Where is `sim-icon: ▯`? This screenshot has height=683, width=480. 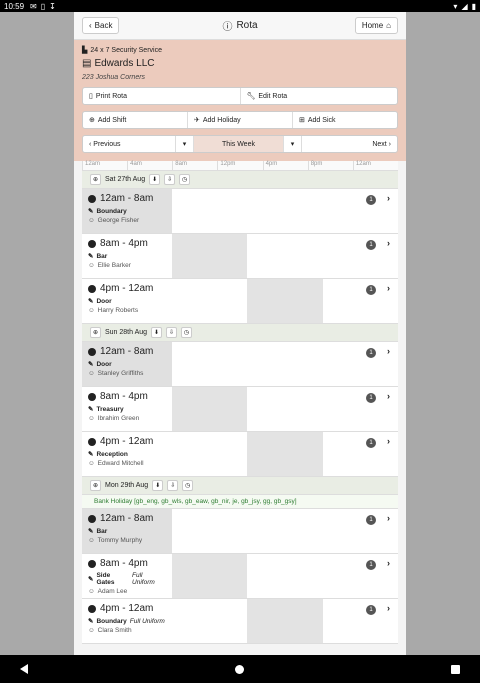 sim-icon: ▯ is located at coordinates (43, 6).